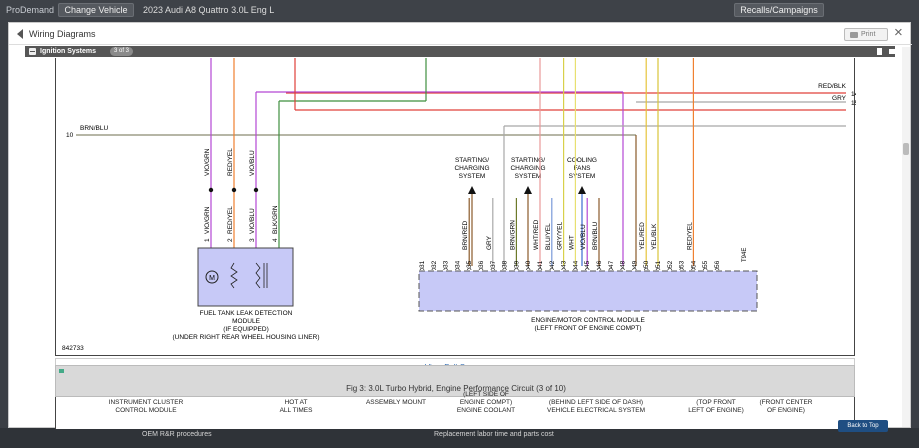  What do you see at coordinates (481, 264) in the screenshot?
I see `ecm-pin-number: 36` at bounding box center [481, 264].